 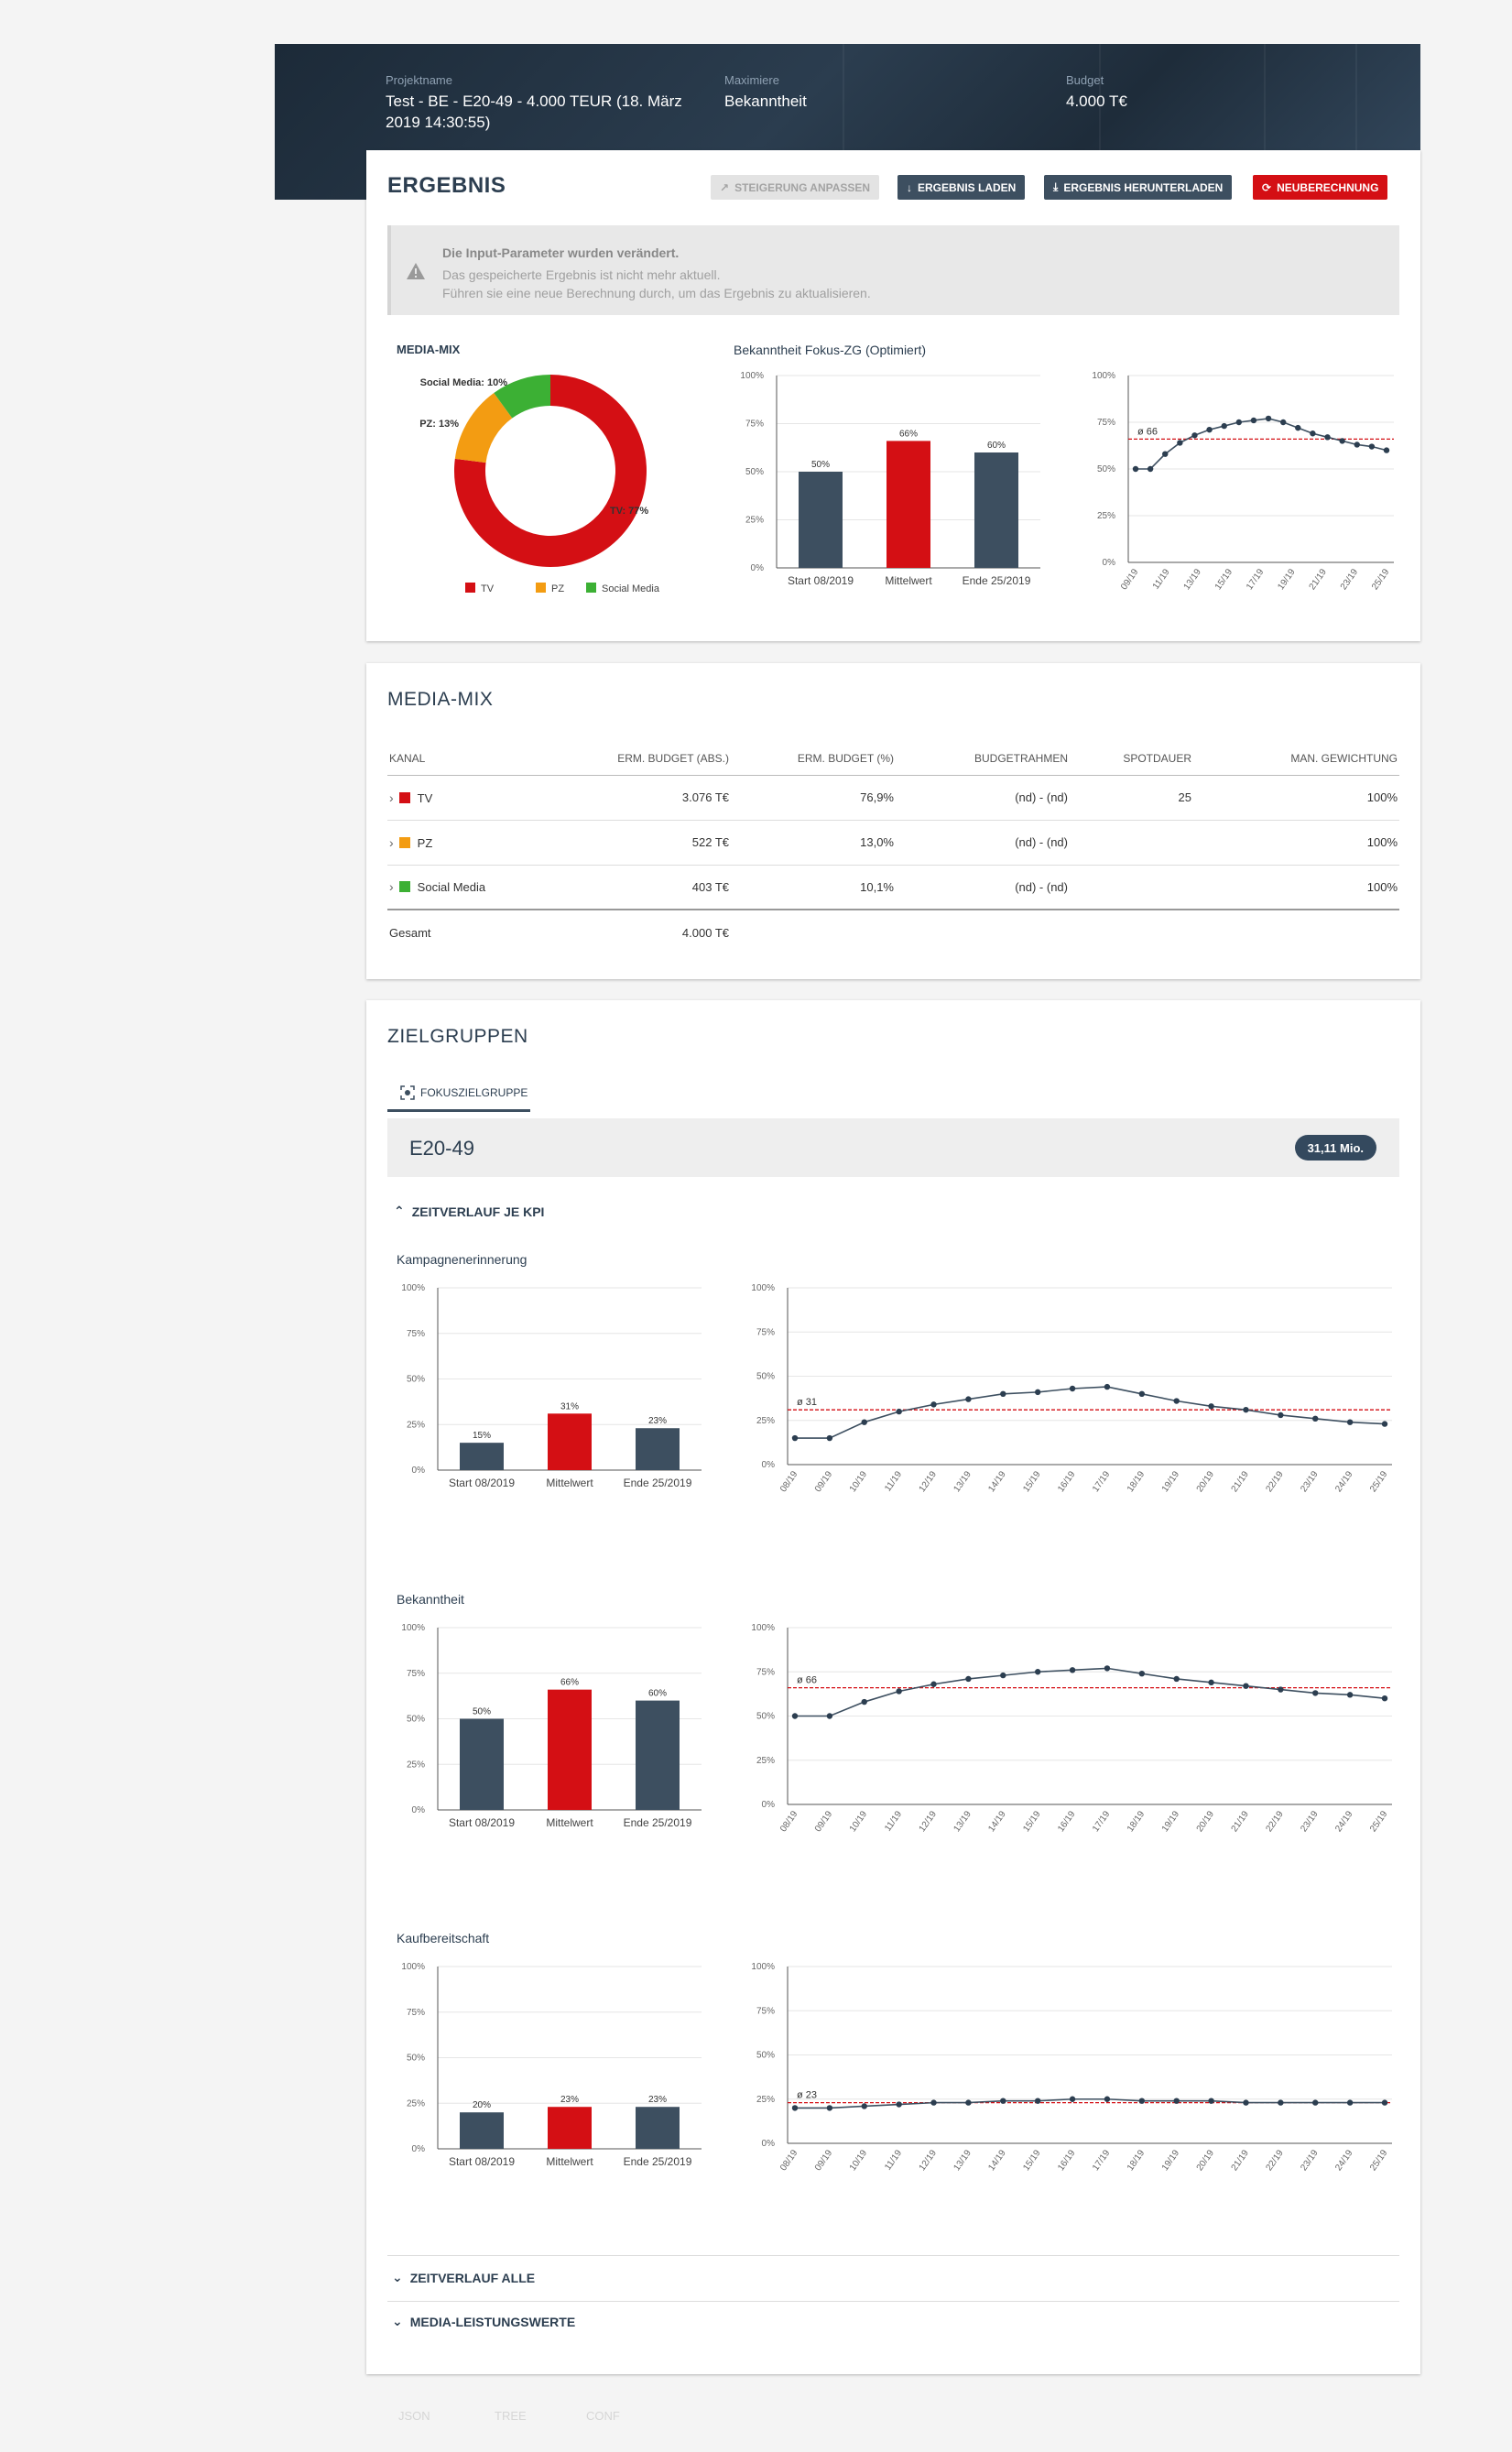 I want to click on maximize-value: Bekanntheit, so click(x=765, y=101).